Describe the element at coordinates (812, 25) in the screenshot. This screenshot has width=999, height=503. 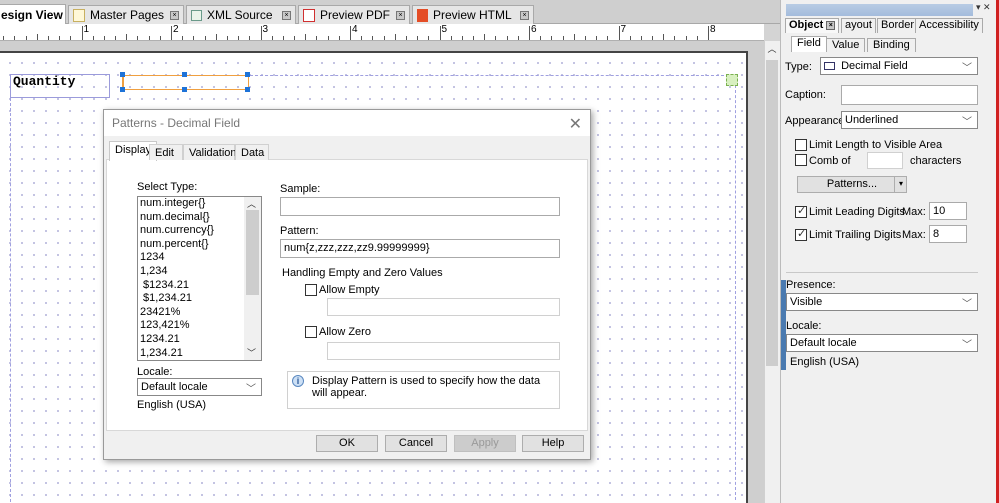
I see `tab-object: Object ×` at that location.